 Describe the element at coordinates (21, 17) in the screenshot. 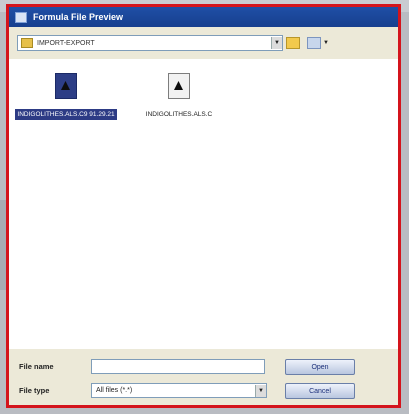

I see `app-icon` at that location.